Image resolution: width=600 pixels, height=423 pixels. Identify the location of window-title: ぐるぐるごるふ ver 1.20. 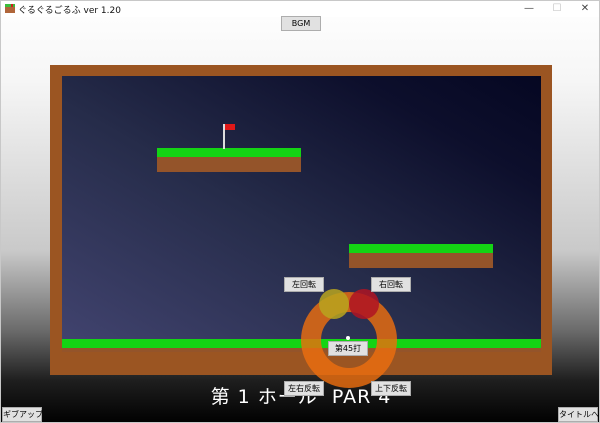
(69, 11).